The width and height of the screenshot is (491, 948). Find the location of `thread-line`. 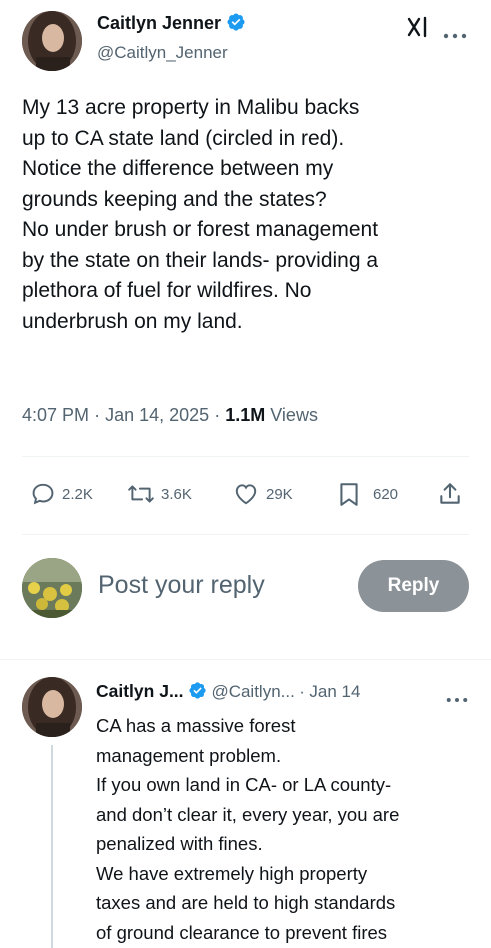

thread-line is located at coordinates (52, 846).